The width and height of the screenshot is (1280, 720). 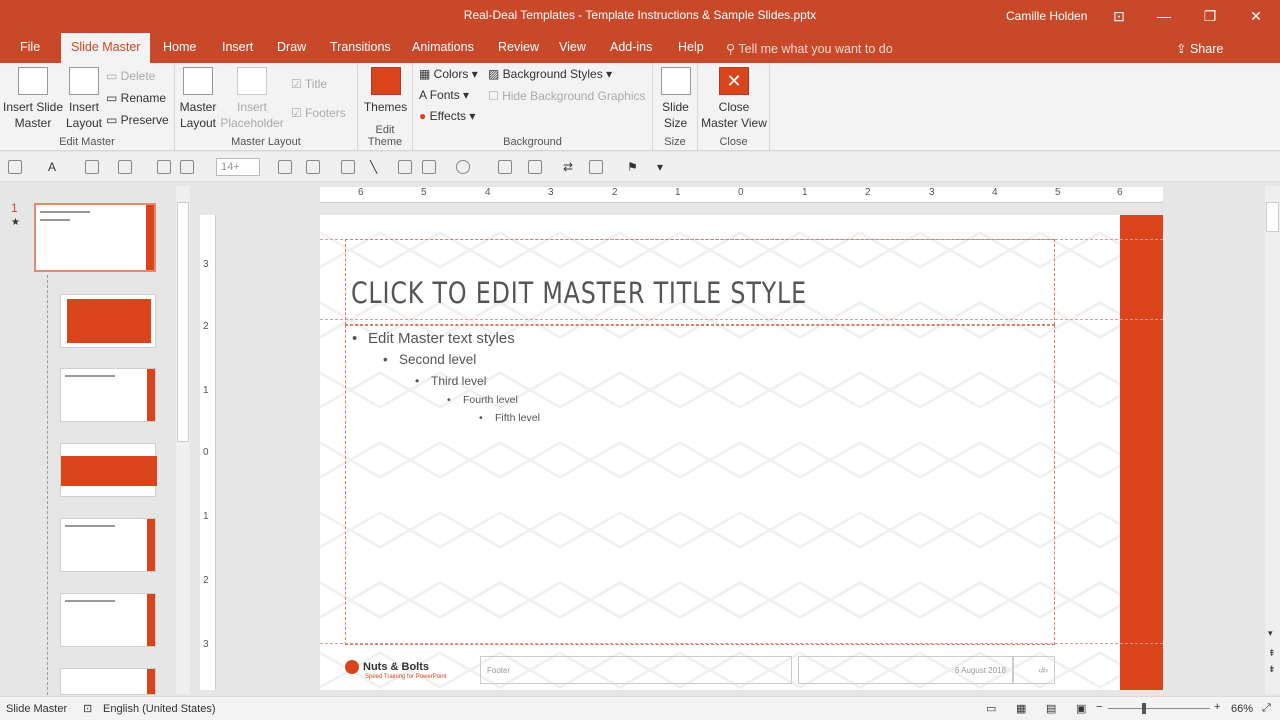 I want to click on slide-scrollbar: ▾ ⇞ ⇟, so click(x=1272, y=440).